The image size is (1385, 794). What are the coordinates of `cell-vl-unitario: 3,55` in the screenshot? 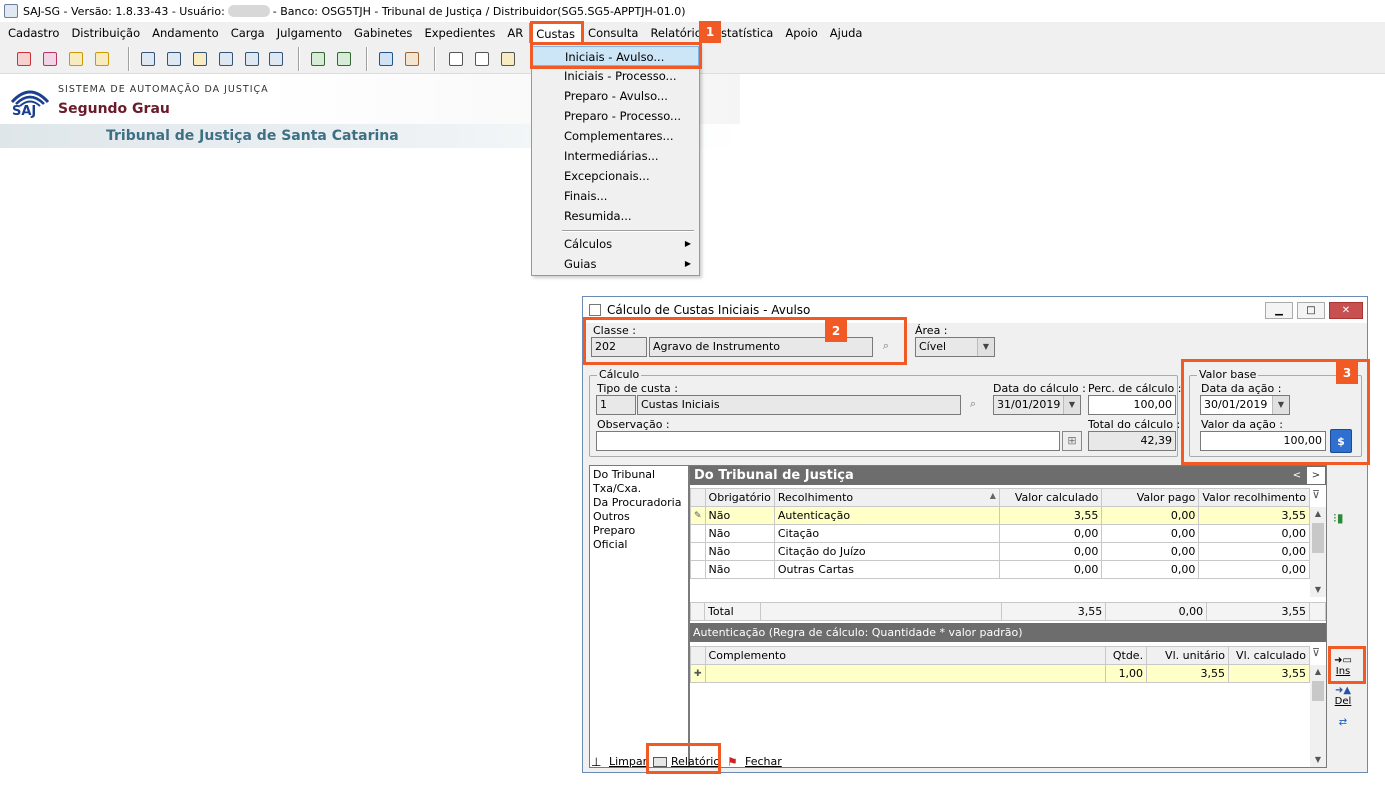 It's located at (1187, 673).